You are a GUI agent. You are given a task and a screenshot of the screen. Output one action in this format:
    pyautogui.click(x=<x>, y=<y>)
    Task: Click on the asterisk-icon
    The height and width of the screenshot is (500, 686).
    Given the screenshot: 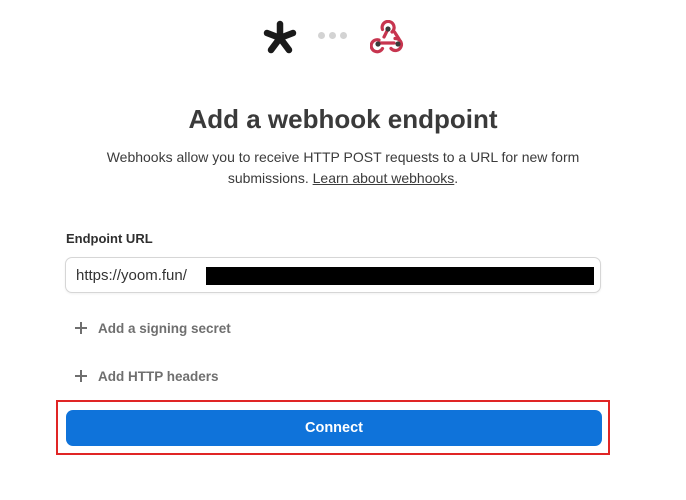 What is the action you would take?
    pyautogui.click(x=280, y=37)
    